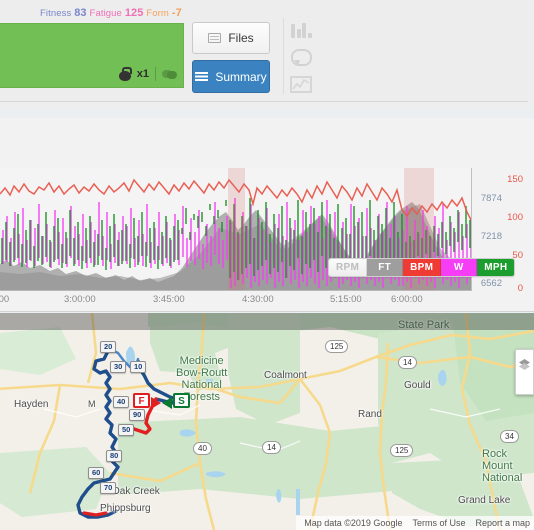 This screenshot has width=534, height=530. I want to click on summary-button-label: Summary, so click(241, 76).